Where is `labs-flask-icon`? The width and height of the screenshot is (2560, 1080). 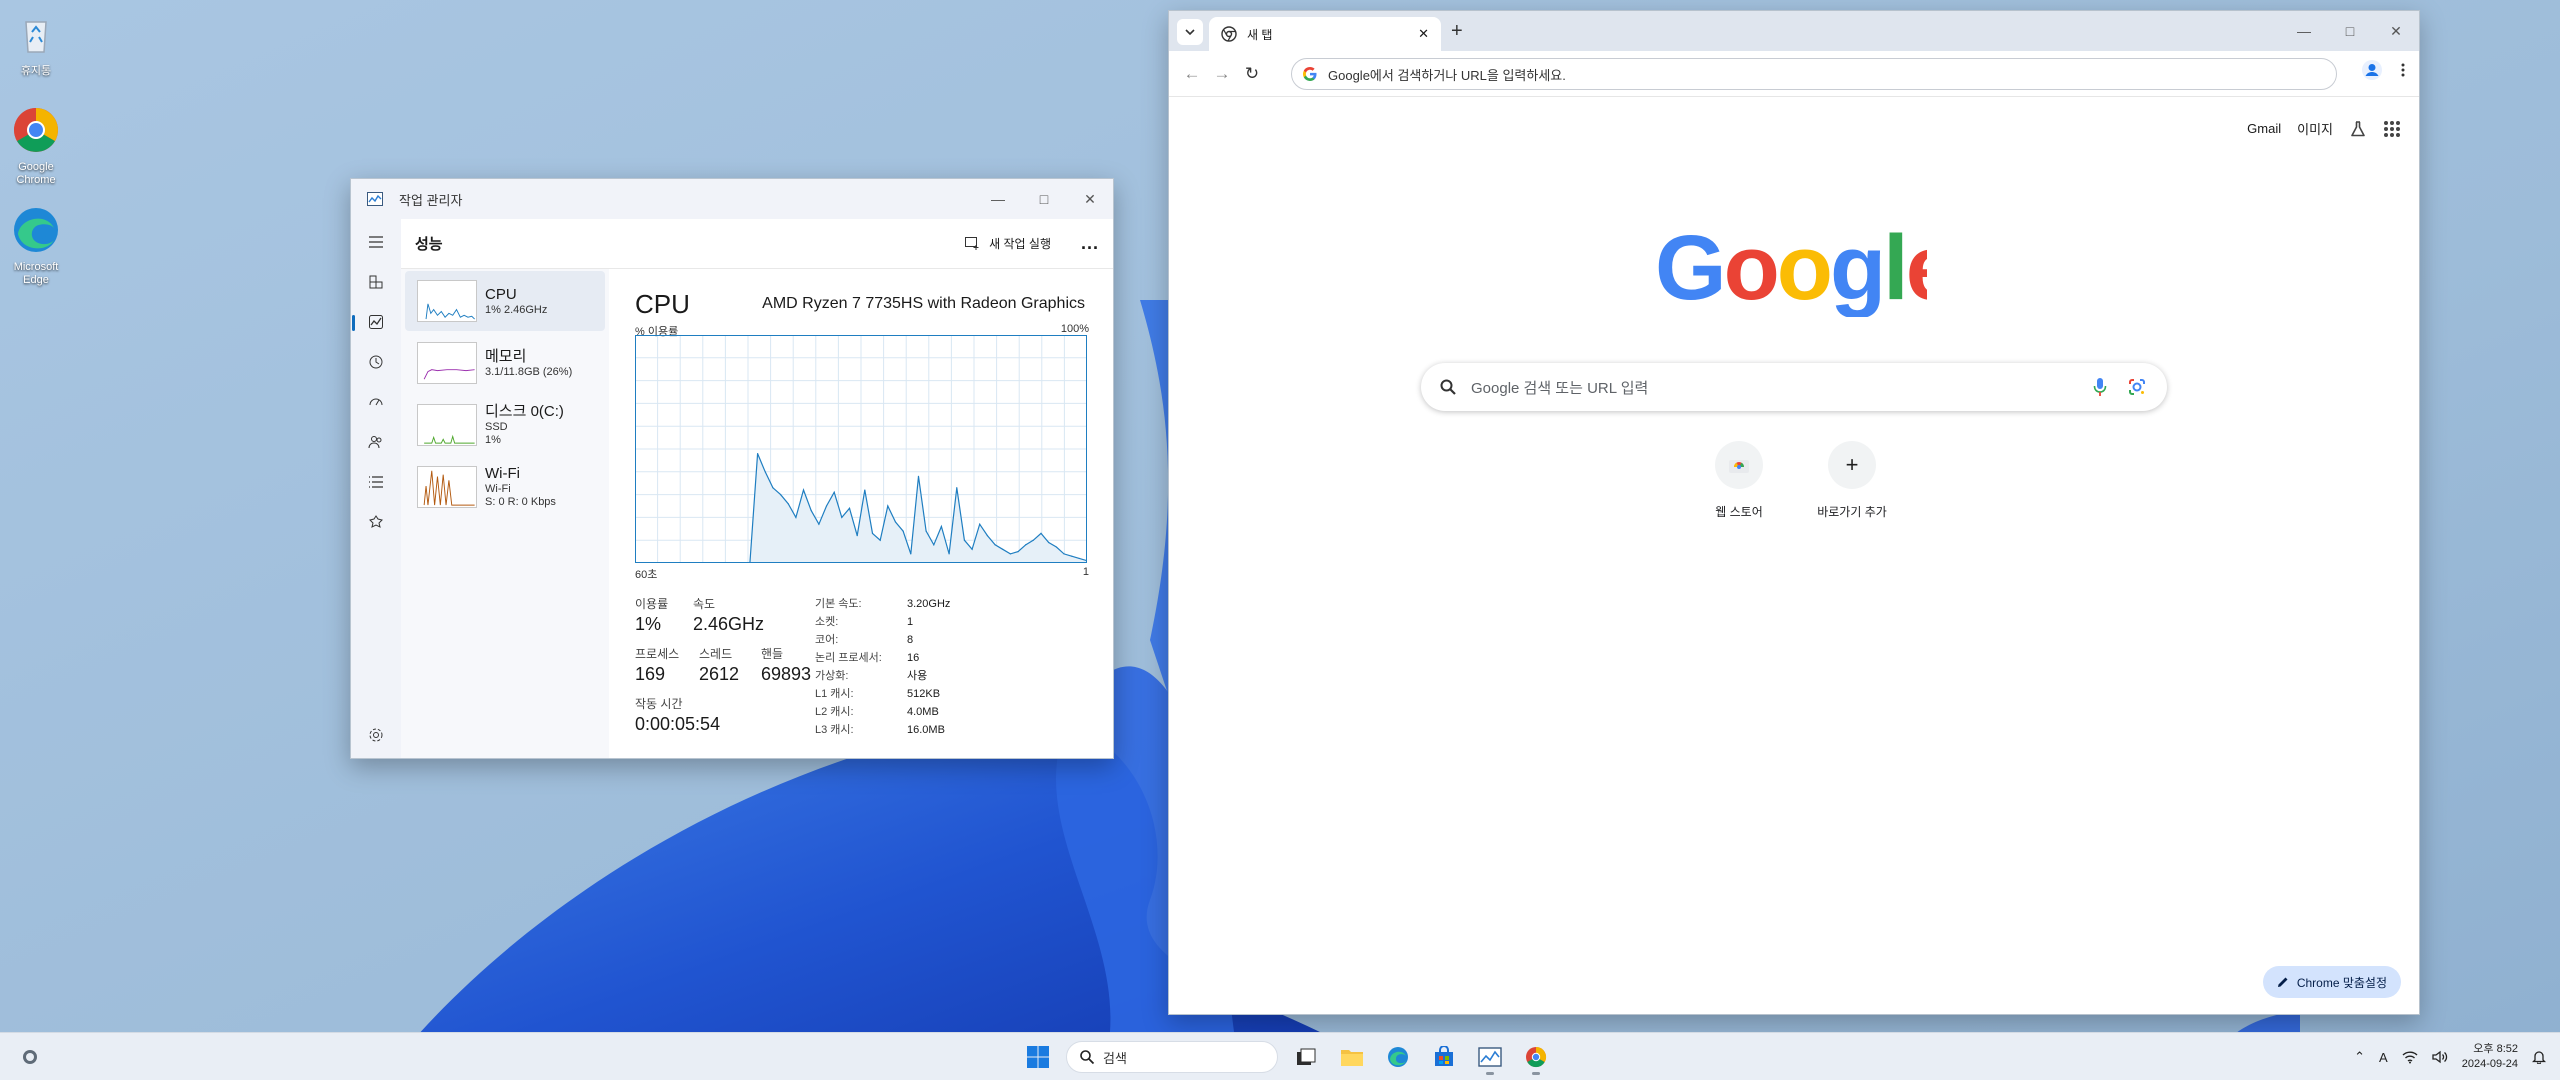
labs-flask-icon is located at coordinates (2358, 129).